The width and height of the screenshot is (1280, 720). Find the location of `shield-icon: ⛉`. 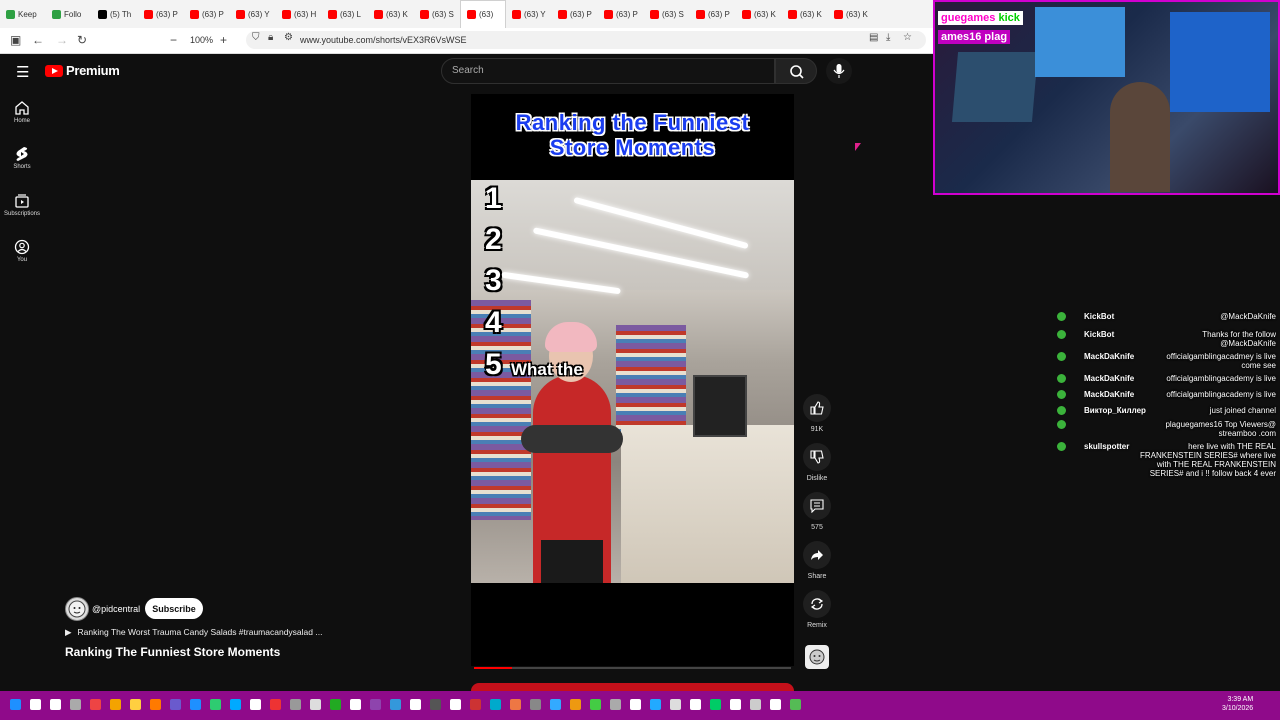

shield-icon: ⛉ is located at coordinates (256, 37).